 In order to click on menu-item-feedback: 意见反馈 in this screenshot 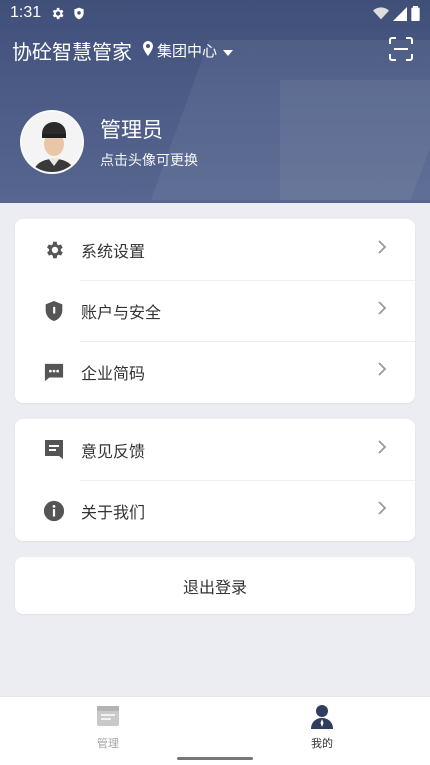, I will do `click(215, 449)`.